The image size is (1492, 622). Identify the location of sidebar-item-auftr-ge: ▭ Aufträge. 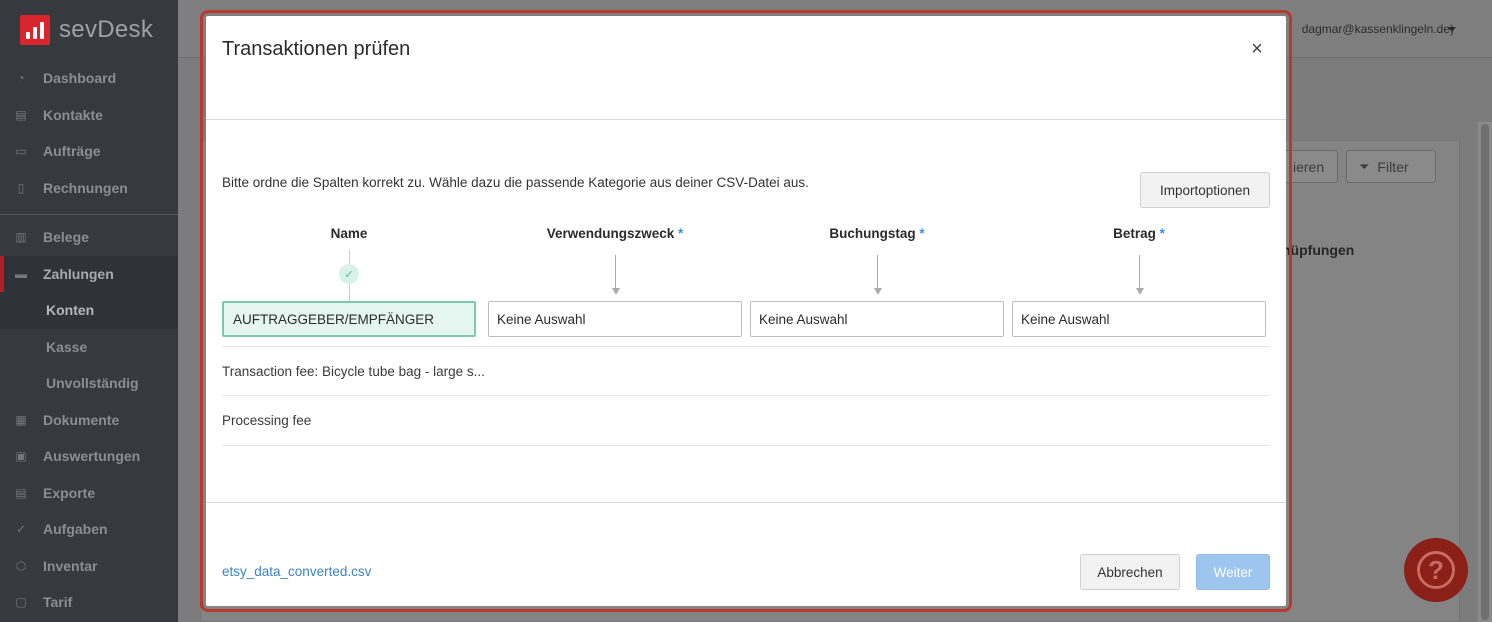
(89, 151).